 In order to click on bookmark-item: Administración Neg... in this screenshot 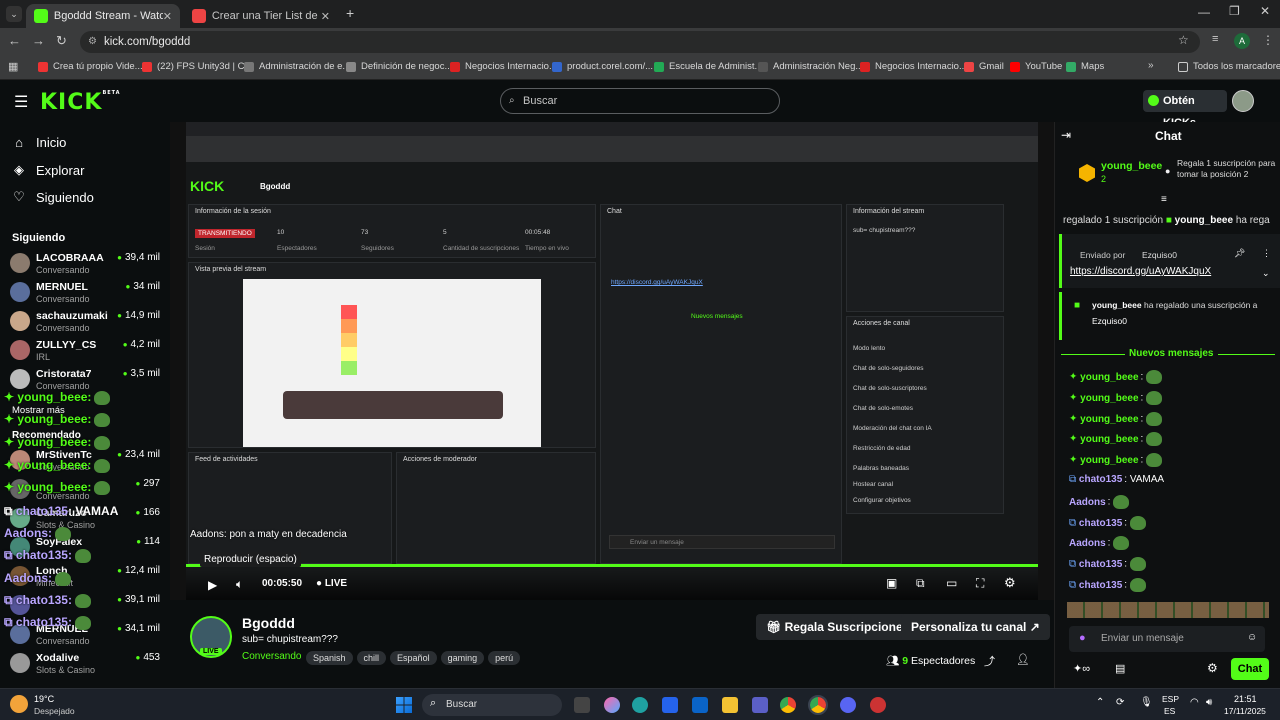, I will do `click(810, 66)`.